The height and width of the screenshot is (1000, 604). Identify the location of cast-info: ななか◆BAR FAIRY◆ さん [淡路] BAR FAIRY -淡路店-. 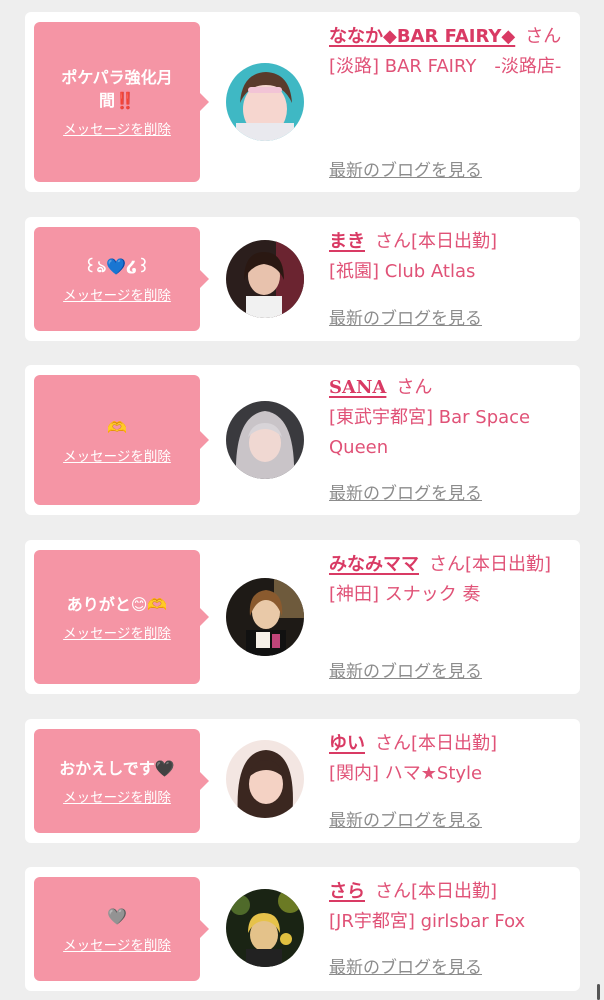
(448, 52).